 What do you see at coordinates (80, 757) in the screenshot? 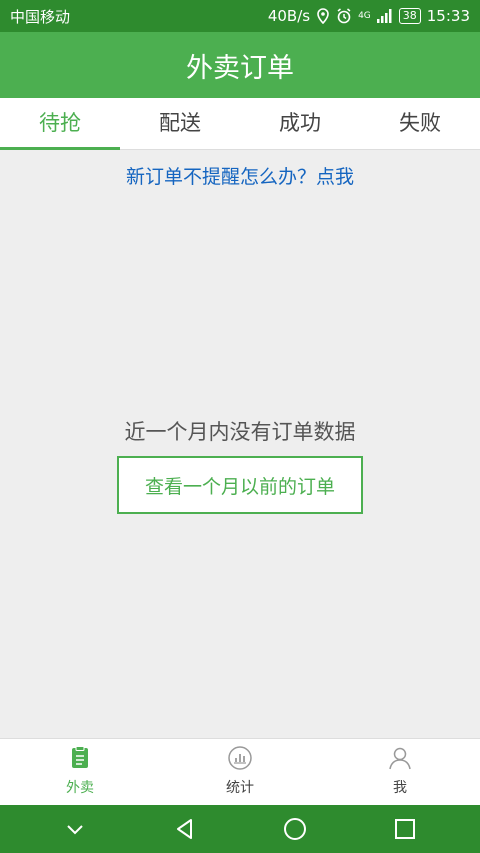
I see `clipboard-icon` at bounding box center [80, 757].